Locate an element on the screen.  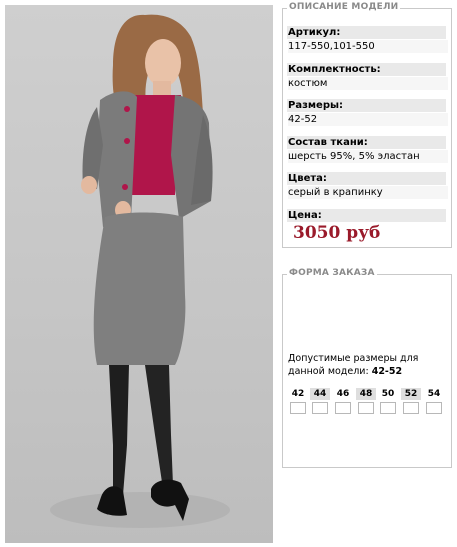
colors-label: Цвета: is located at coordinates (366, 178).